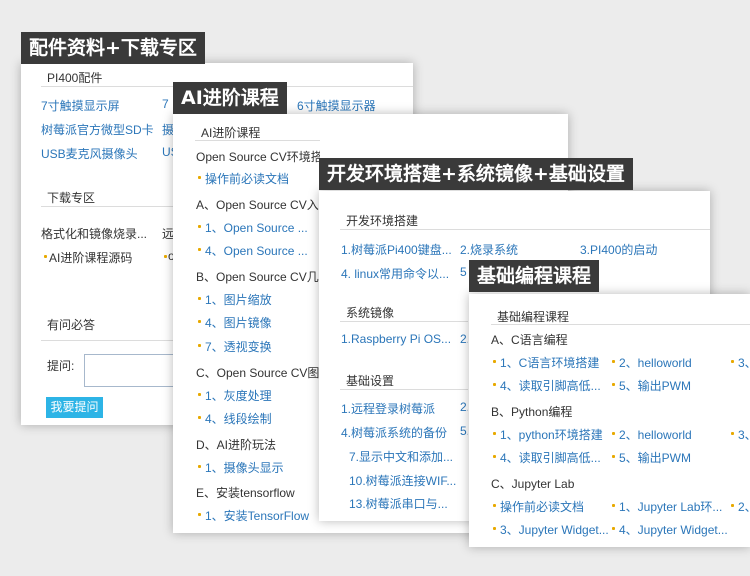 The height and width of the screenshot is (576, 750). I want to click on download-ai-source: AI进阶课程源码, so click(95, 257).